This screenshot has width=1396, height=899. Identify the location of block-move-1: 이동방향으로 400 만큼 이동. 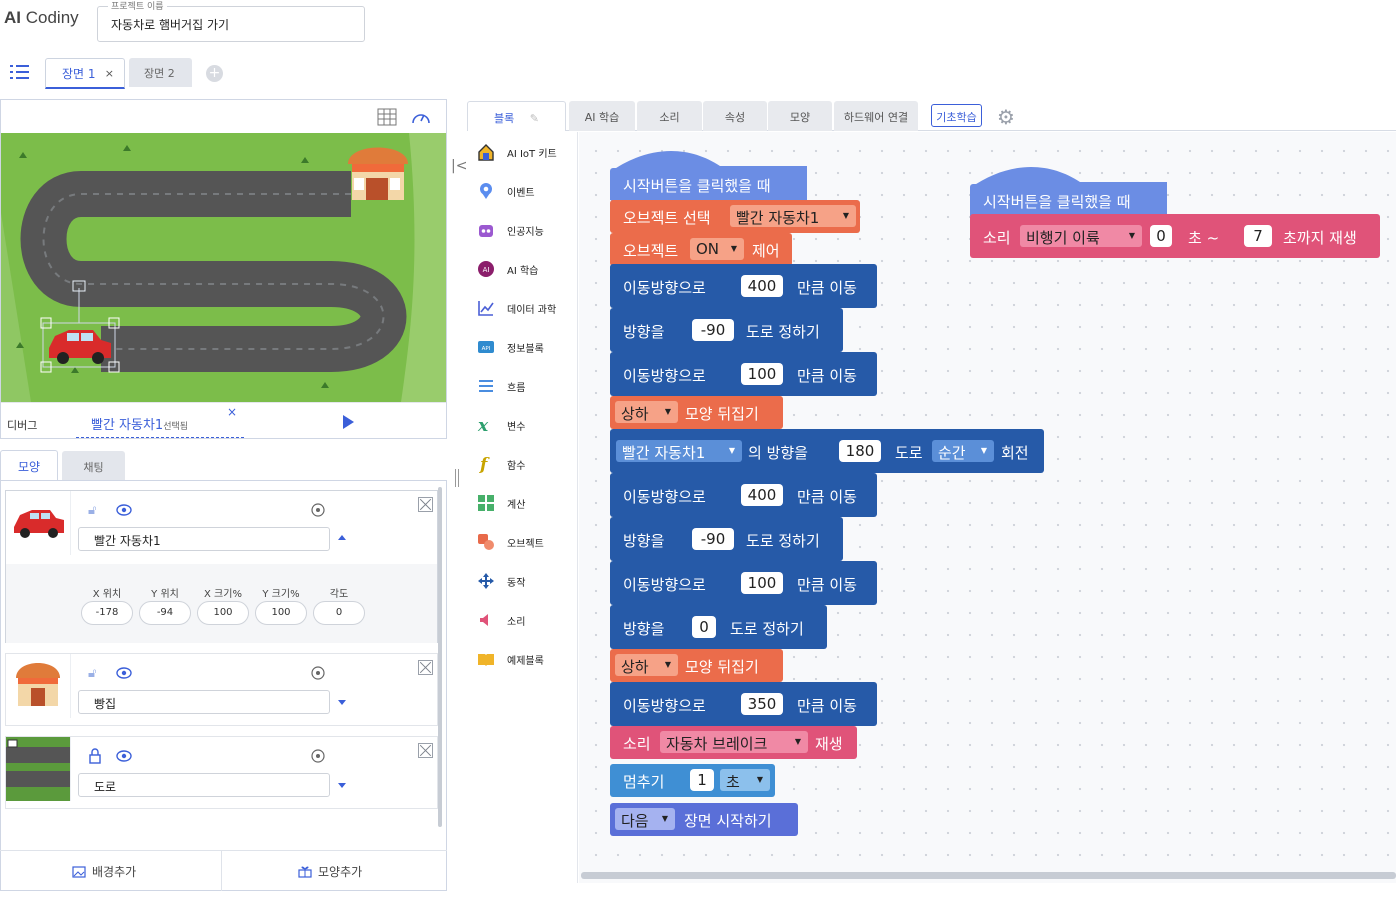
(743, 286).